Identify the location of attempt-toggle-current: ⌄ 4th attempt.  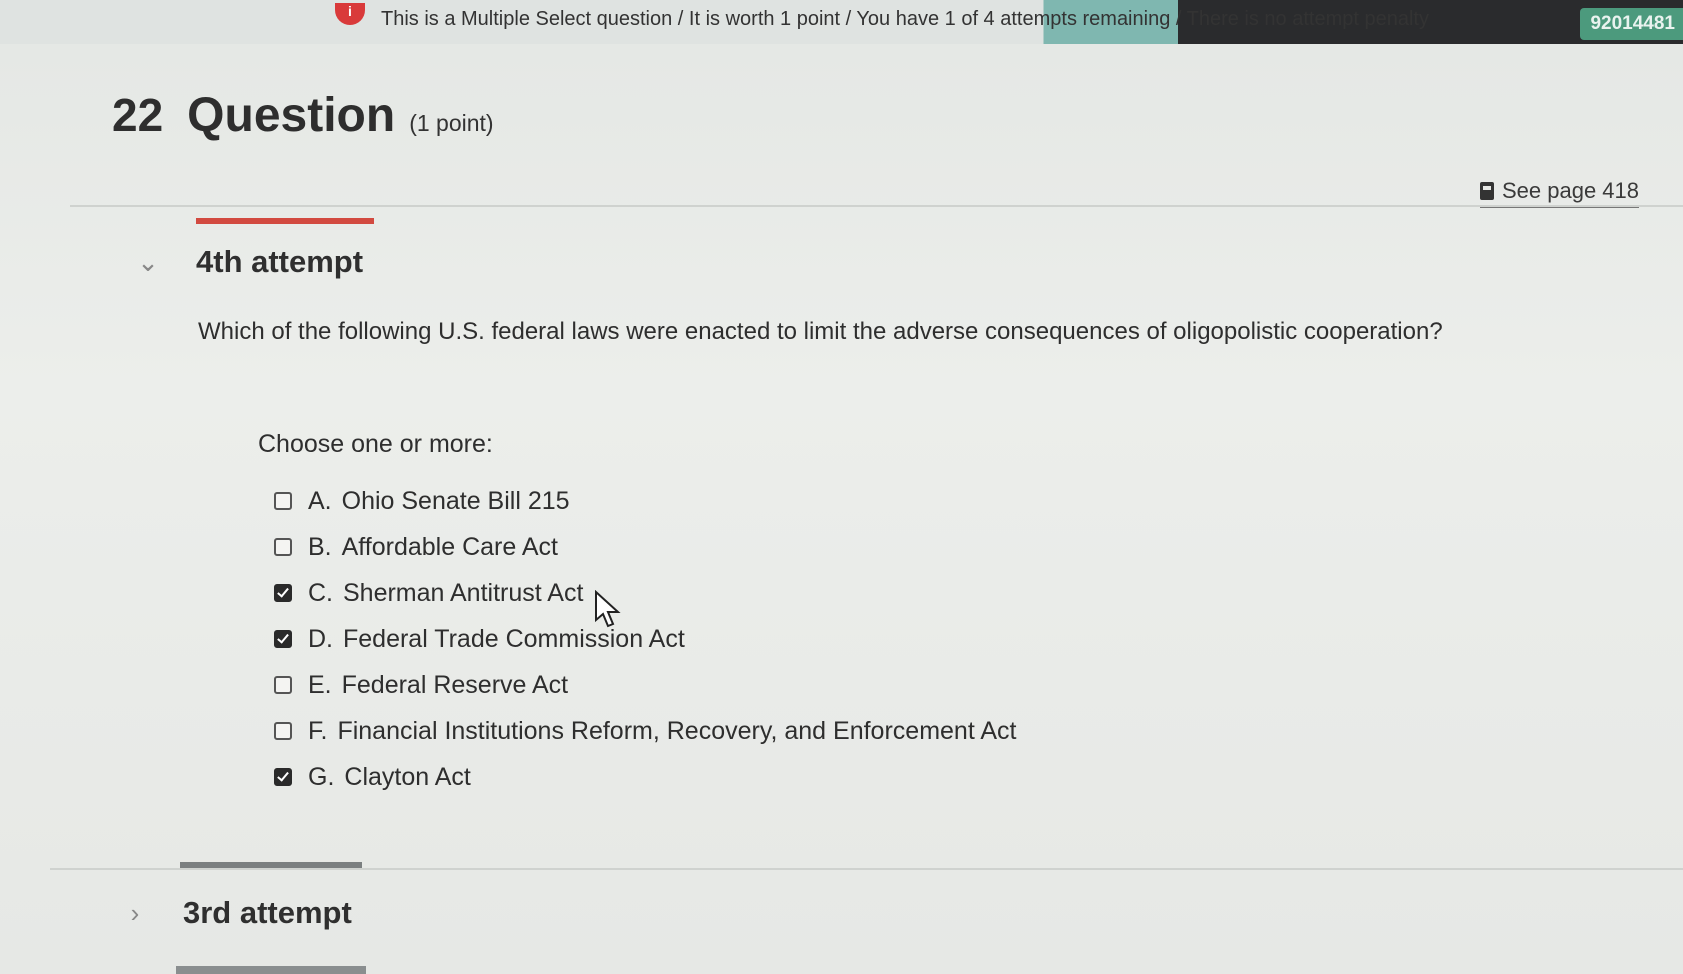
(245, 262).